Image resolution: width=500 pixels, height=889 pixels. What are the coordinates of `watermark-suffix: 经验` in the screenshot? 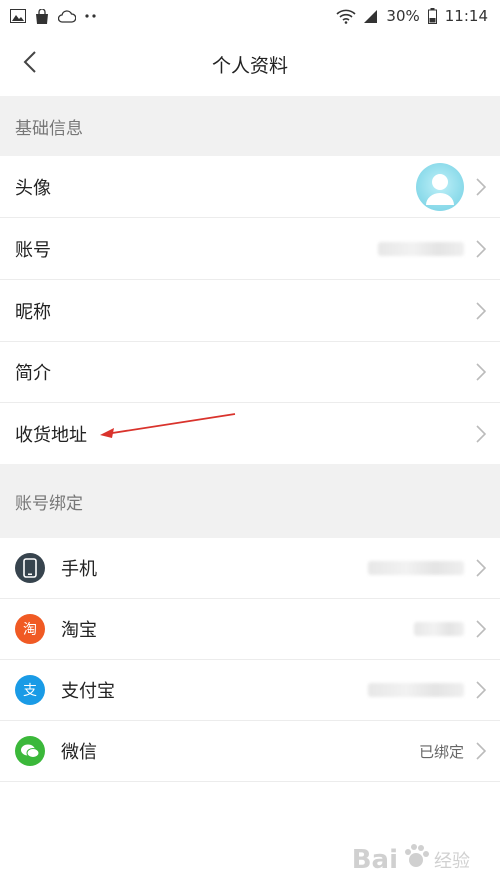 It's located at (452, 861).